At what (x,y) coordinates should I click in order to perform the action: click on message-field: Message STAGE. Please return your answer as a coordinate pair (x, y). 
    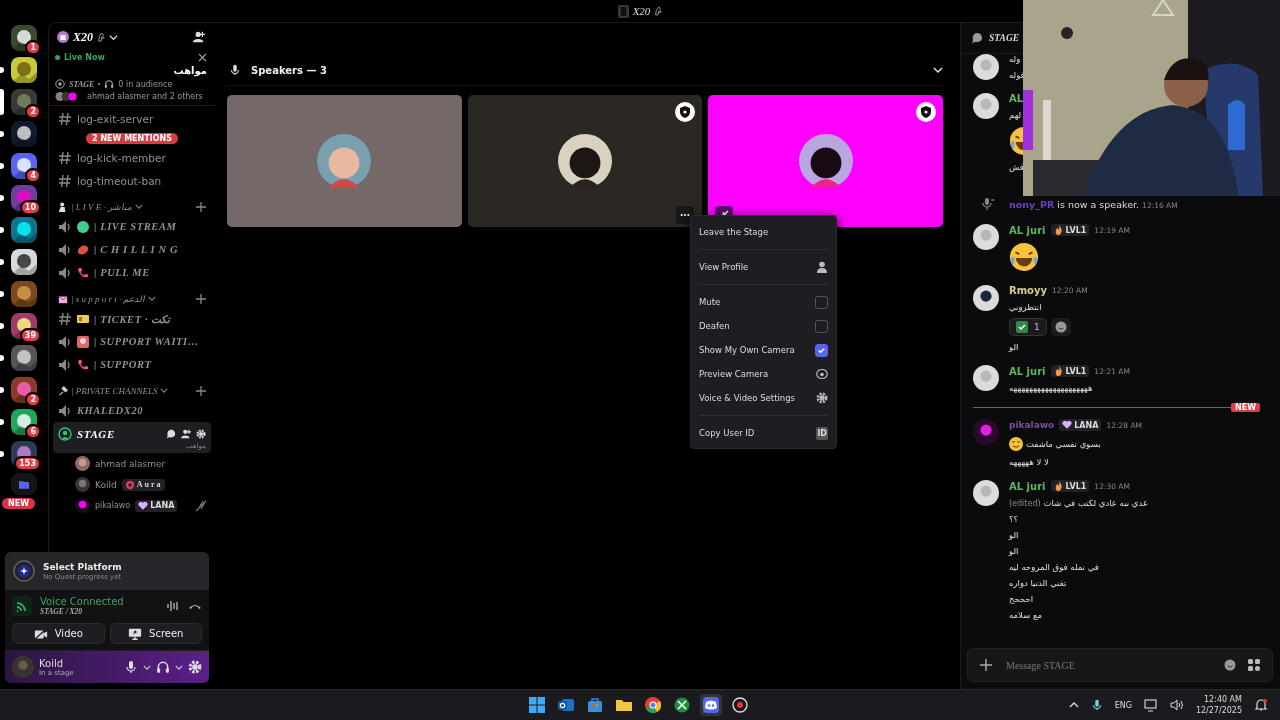
    Looking at the image, I should click on (1120, 665).